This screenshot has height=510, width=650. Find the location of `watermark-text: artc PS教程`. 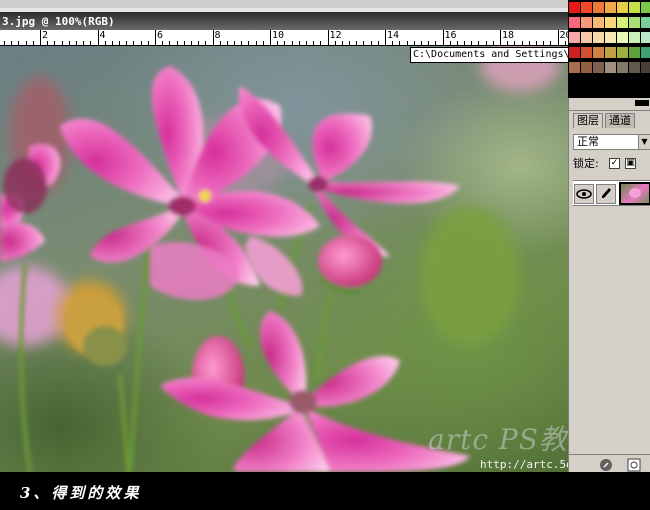

watermark-text: artc PS教程 is located at coordinates (498, 439).